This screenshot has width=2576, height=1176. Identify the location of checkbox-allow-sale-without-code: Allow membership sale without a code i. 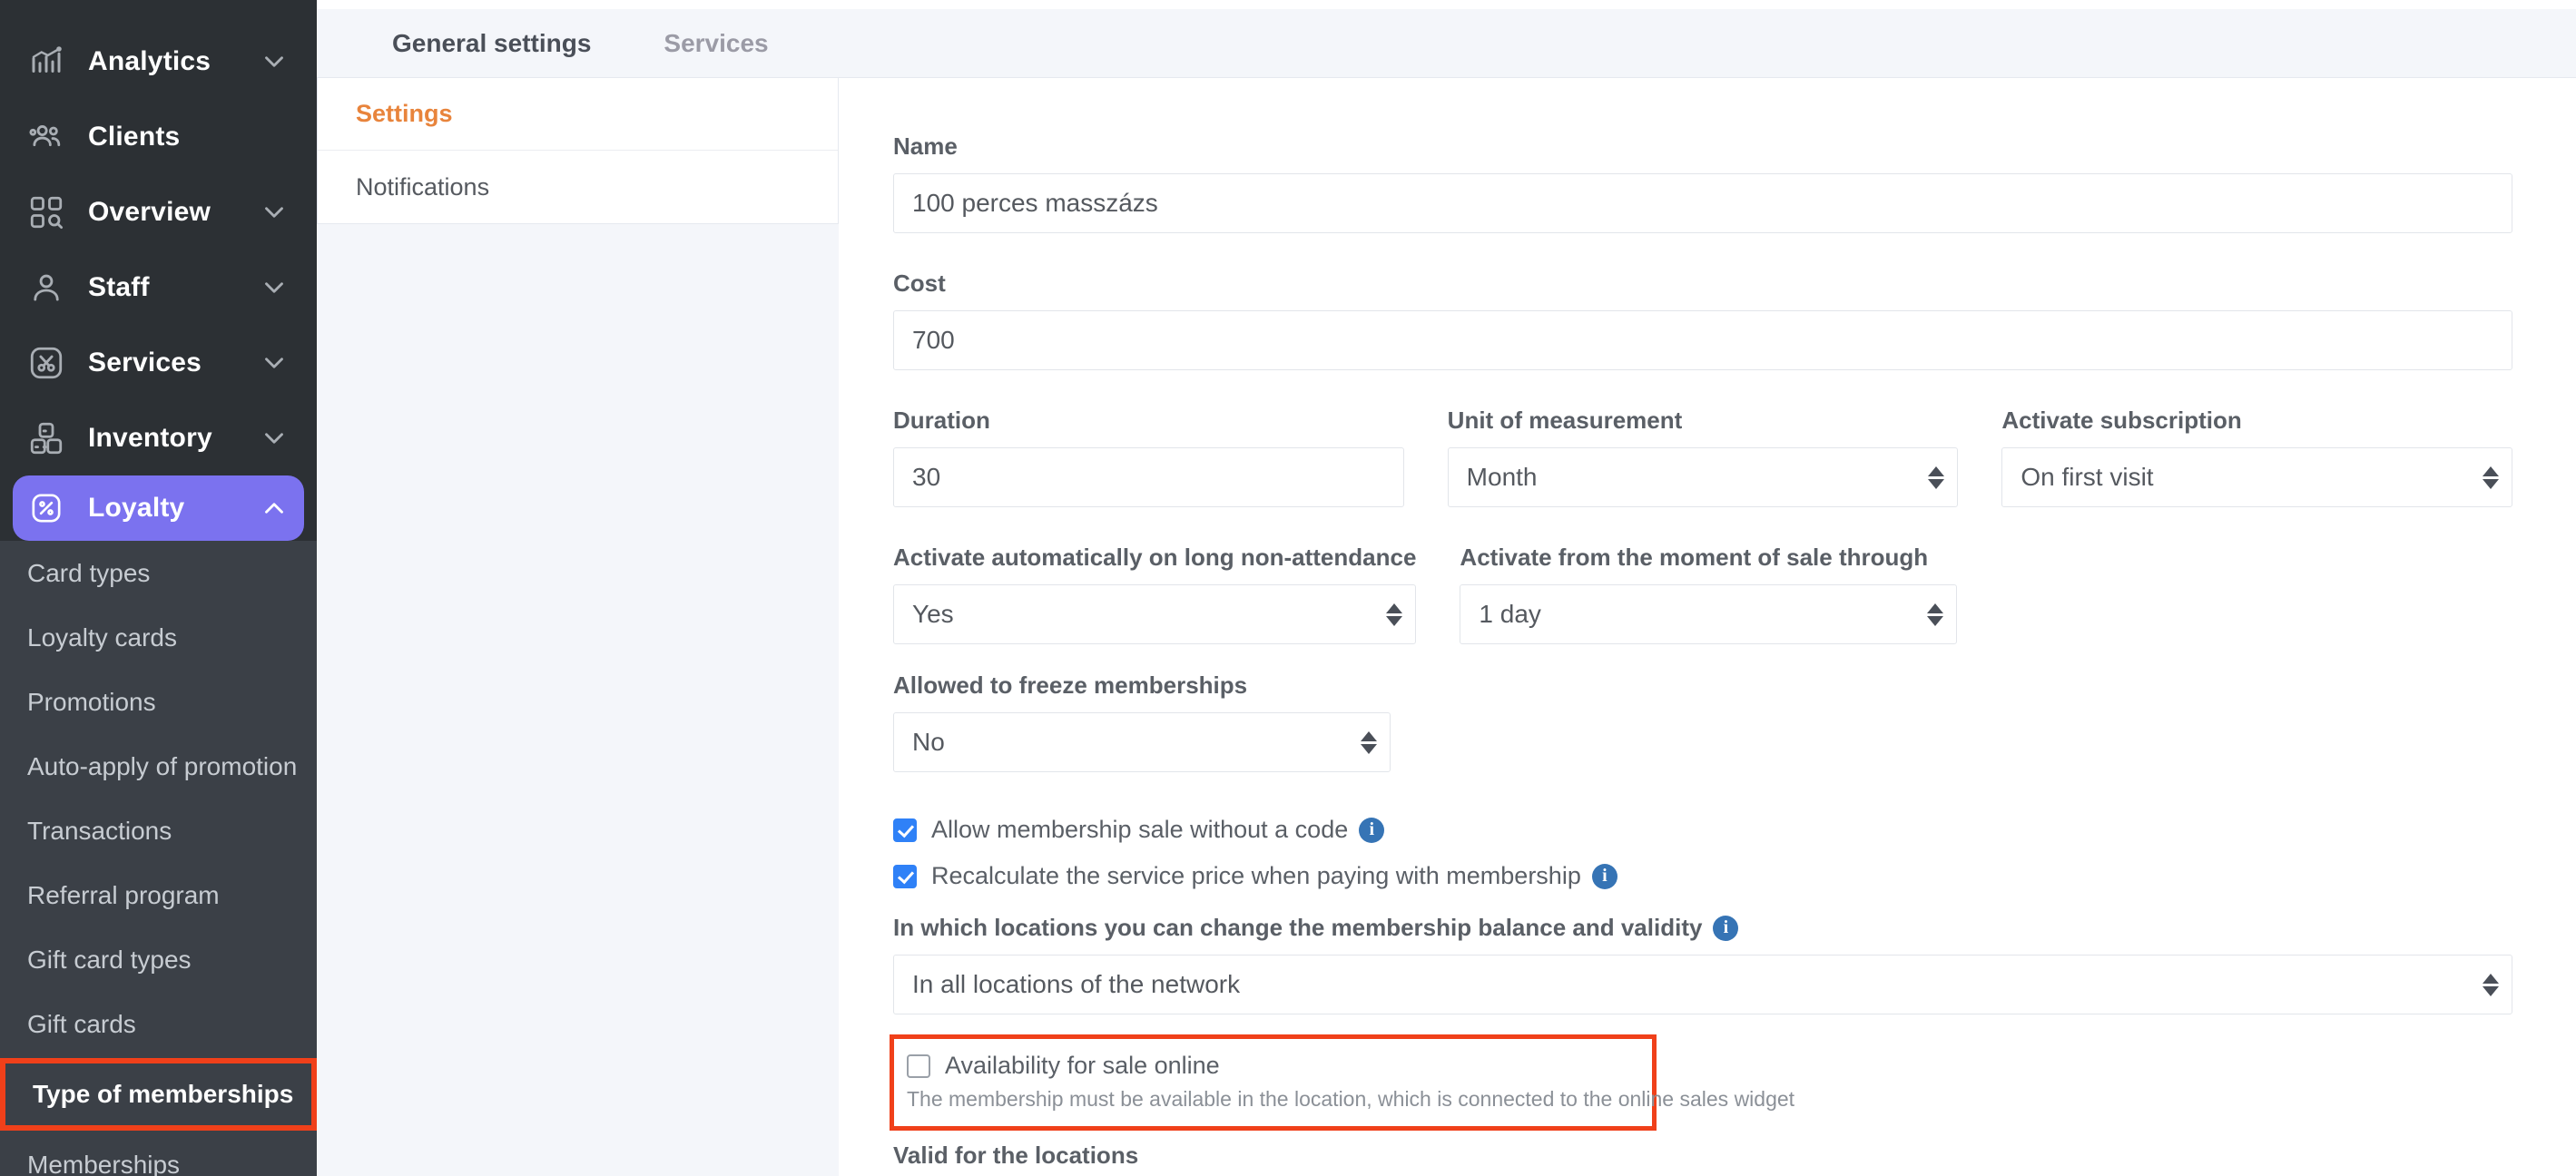
(1702, 830).